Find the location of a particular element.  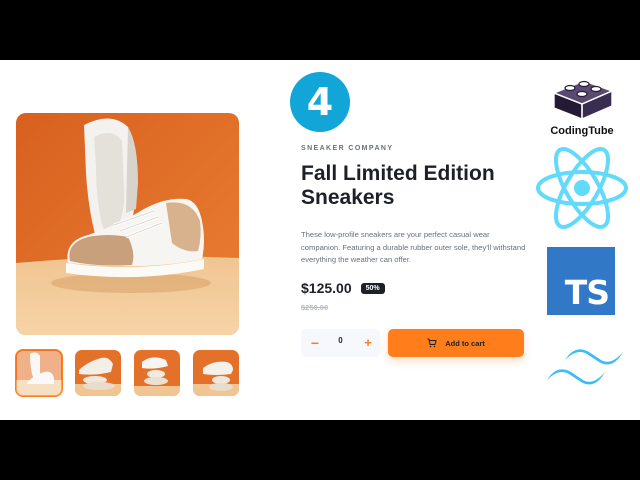

decrease-quantity-button: − is located at coordinates (315, 343).